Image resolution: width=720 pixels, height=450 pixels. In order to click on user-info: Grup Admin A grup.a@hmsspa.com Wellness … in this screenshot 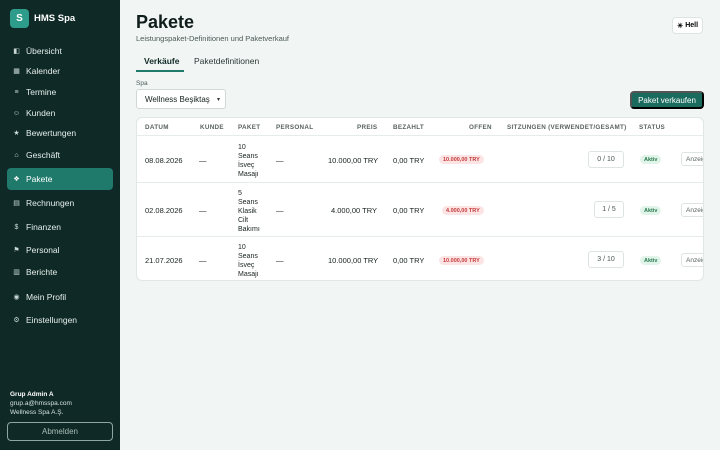, I will do `click(41, 403)`.